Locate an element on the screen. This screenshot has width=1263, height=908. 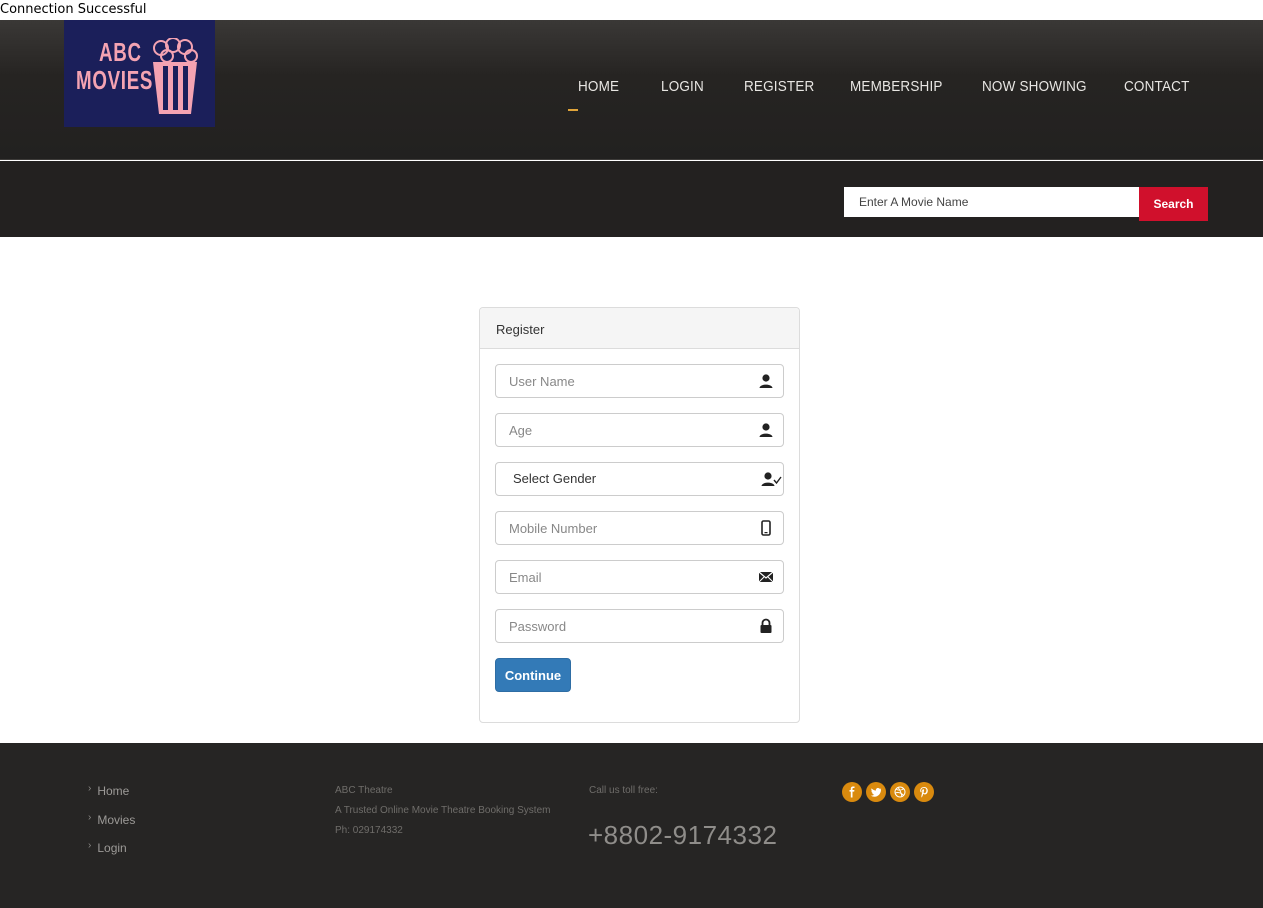
email-input is located at coordinates (621, 577).